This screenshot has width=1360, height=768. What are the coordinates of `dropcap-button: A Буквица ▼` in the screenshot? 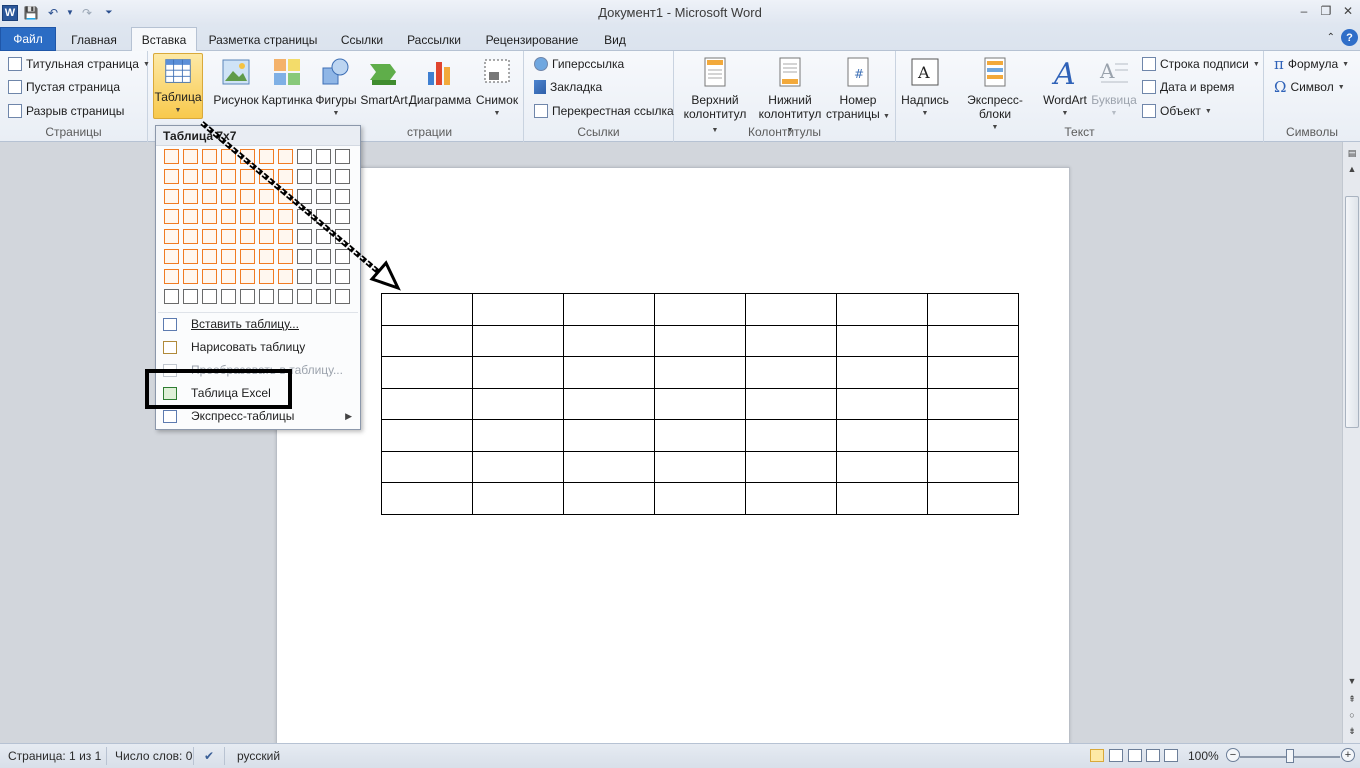 It's located at (1114, 87).